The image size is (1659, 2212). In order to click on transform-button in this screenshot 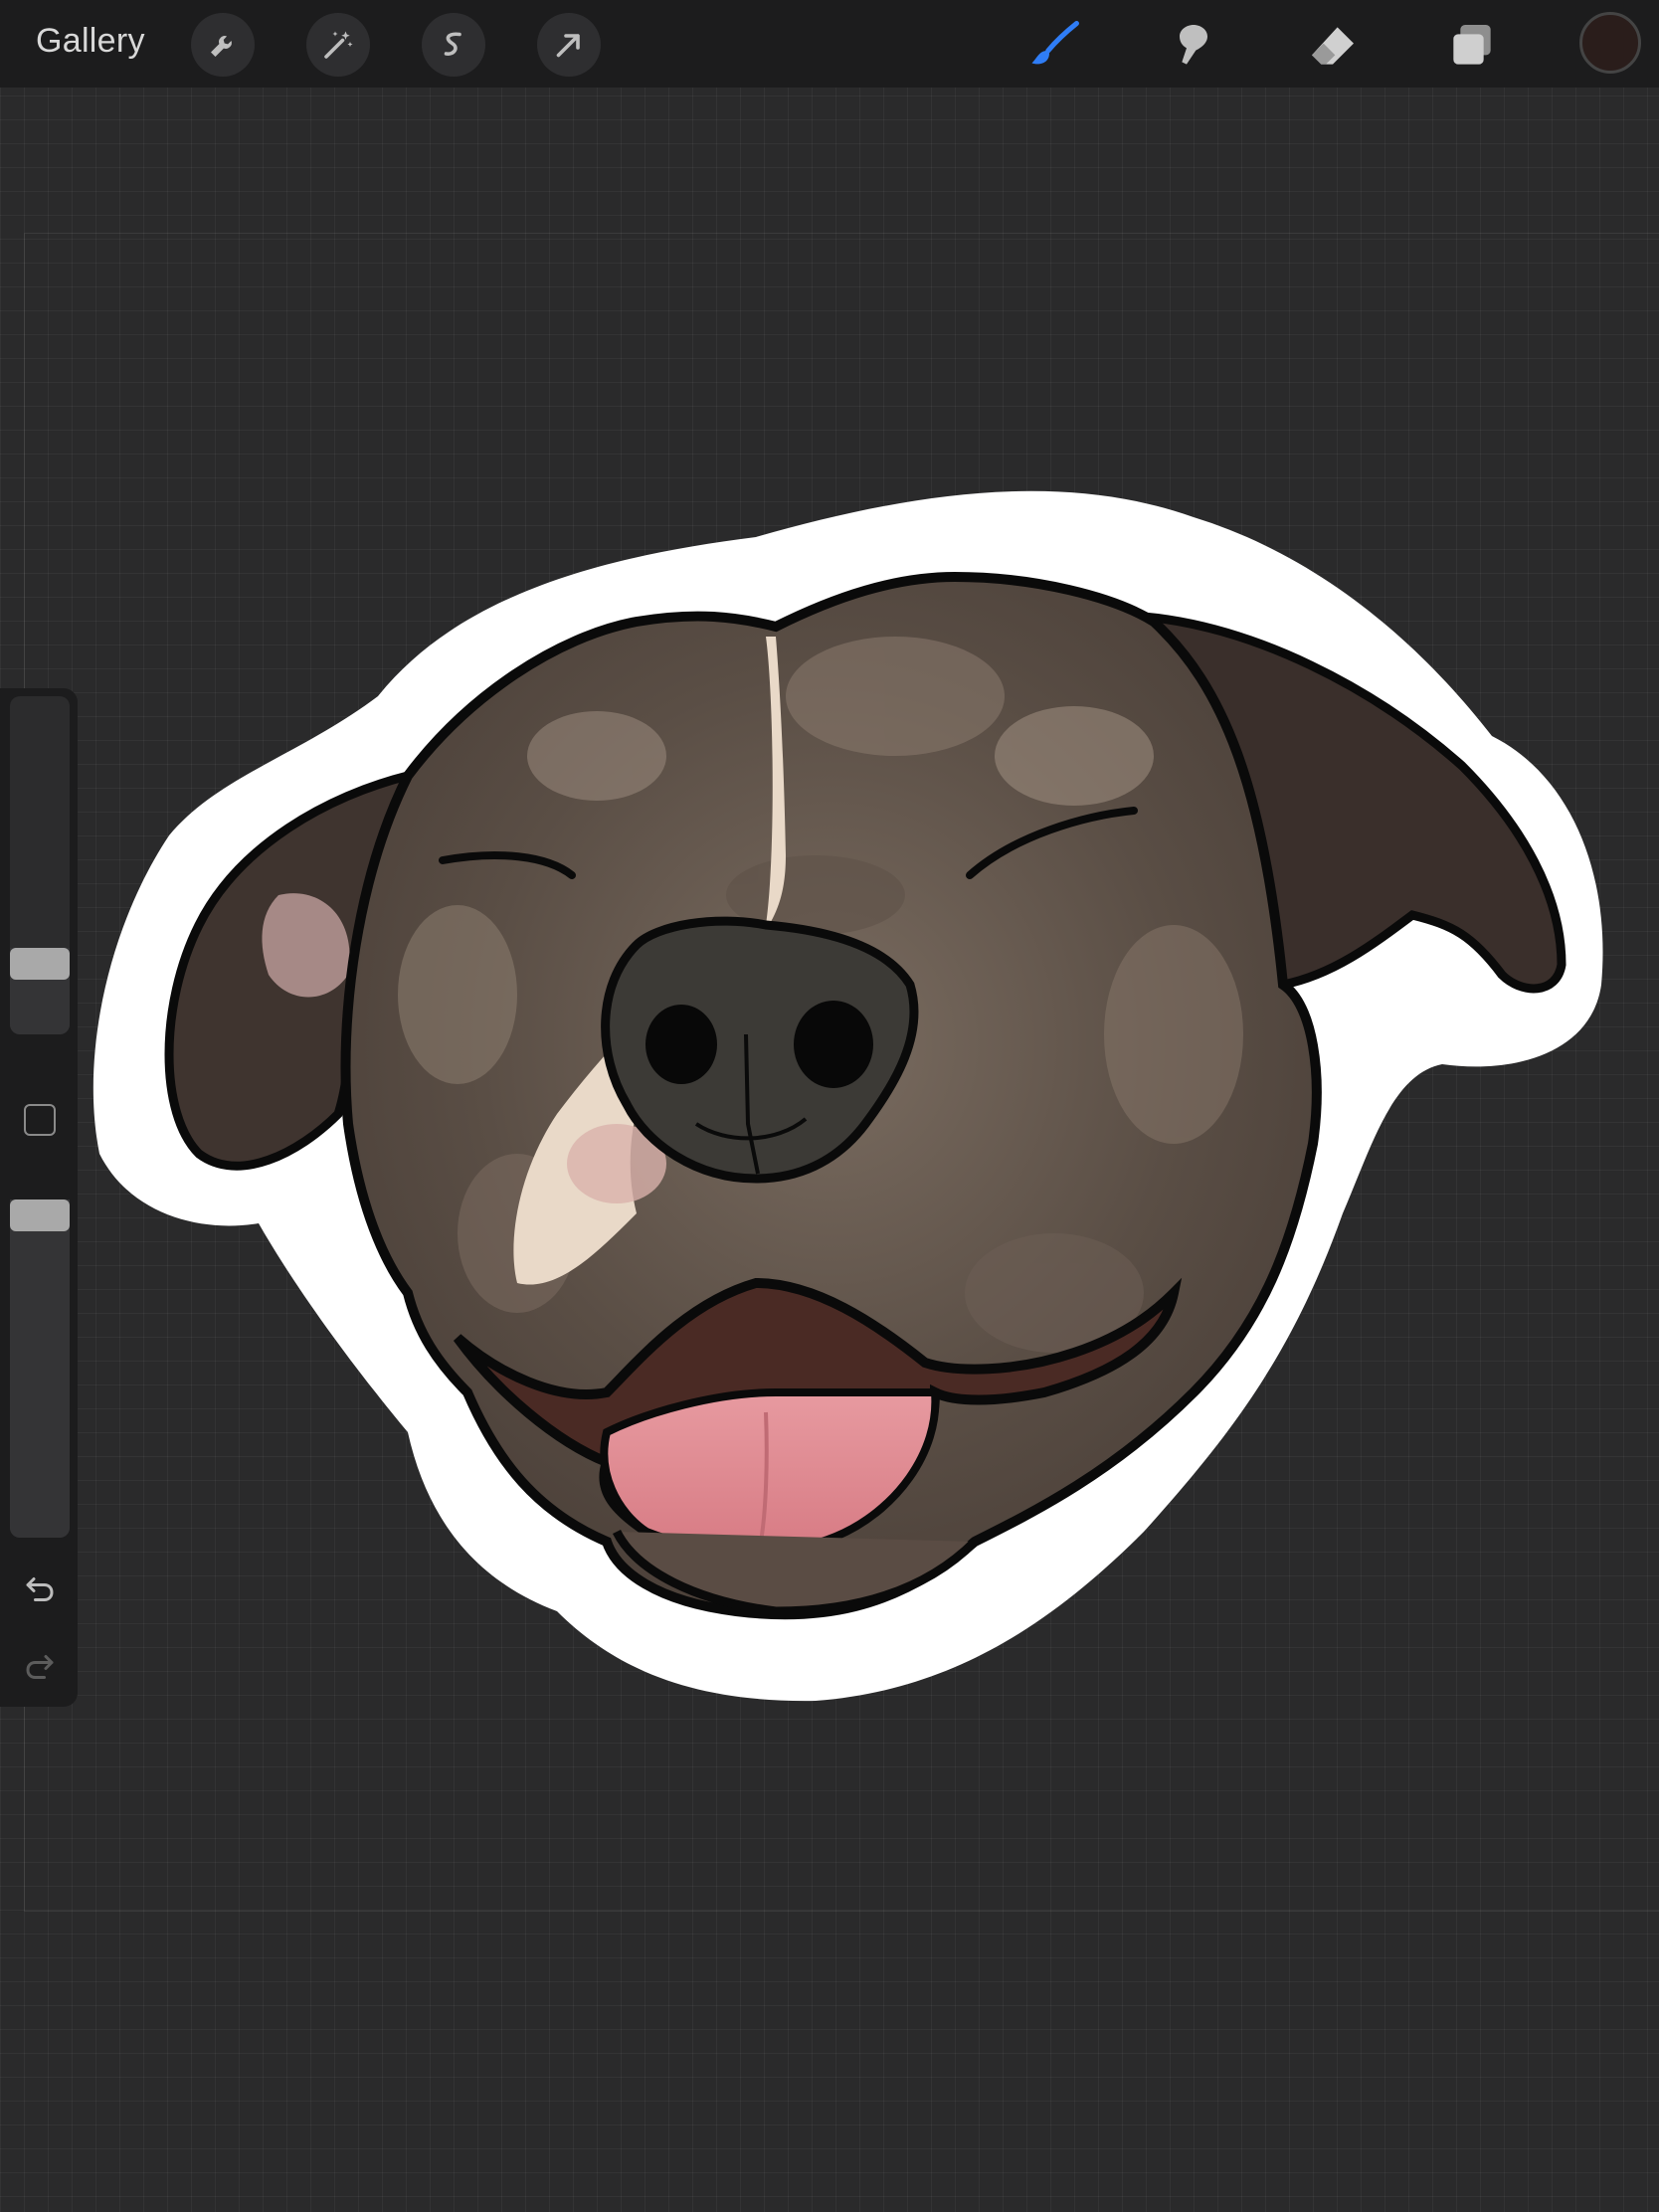, I will do `click(569, 45)`.